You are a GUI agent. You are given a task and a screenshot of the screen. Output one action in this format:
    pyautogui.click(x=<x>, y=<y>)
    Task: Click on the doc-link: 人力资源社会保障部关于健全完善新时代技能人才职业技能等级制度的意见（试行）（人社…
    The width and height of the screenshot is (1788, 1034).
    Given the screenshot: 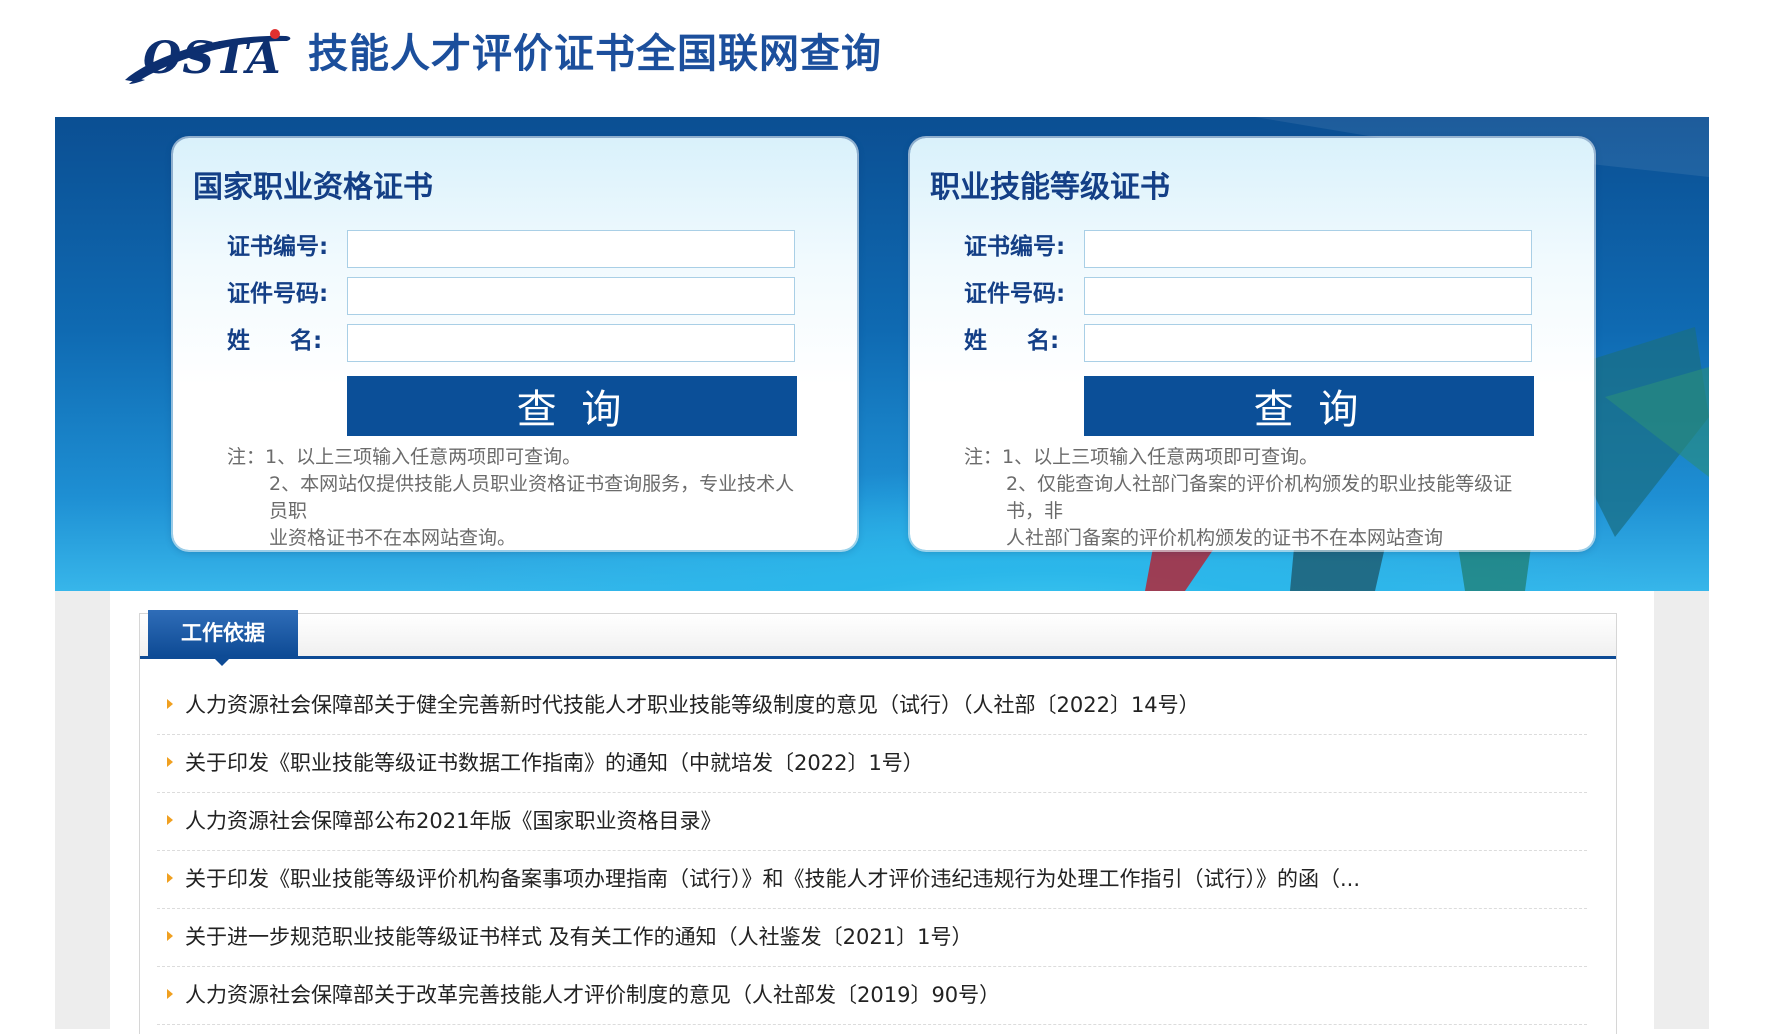 What is the action you would take?
    pyautogui.click(x=692, y=705)
    